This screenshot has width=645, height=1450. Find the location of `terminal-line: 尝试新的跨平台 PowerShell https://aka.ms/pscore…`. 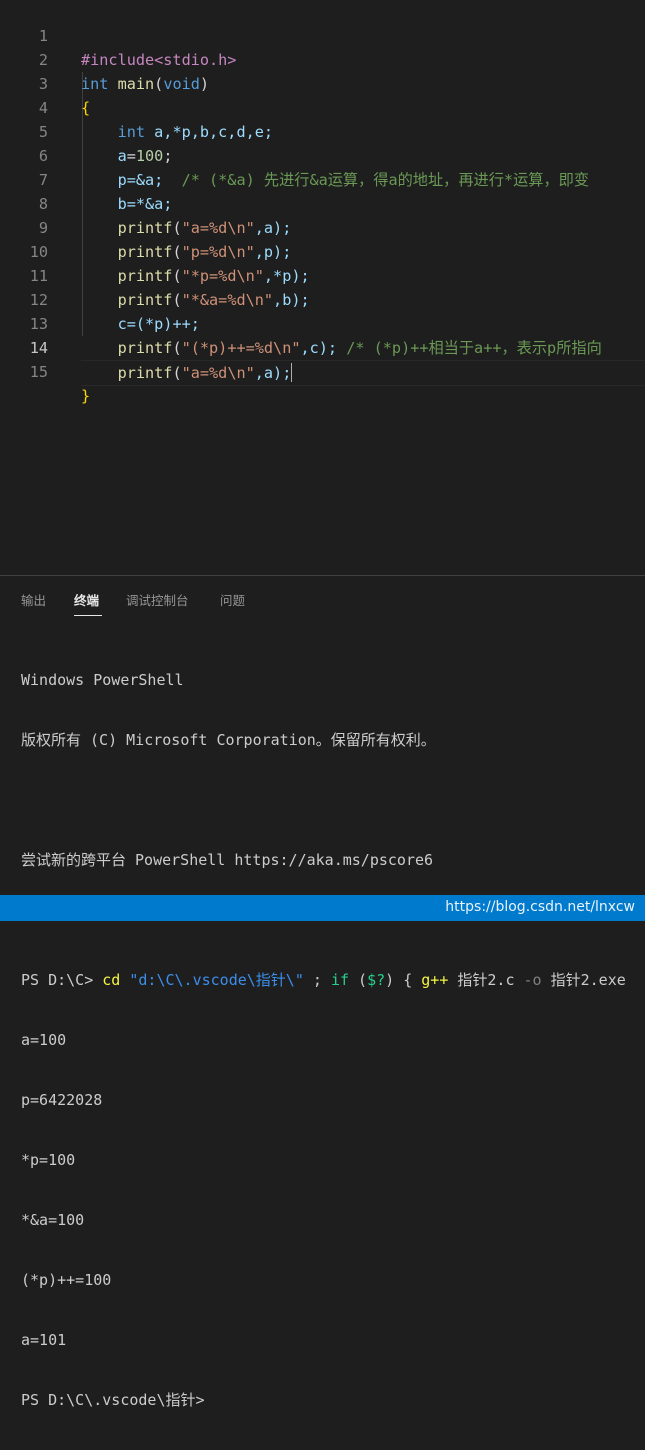

terminal-line: 尝试新的跨平台 PowerShell https://aka.ms/pscore… is located at coordinates (227, 860).